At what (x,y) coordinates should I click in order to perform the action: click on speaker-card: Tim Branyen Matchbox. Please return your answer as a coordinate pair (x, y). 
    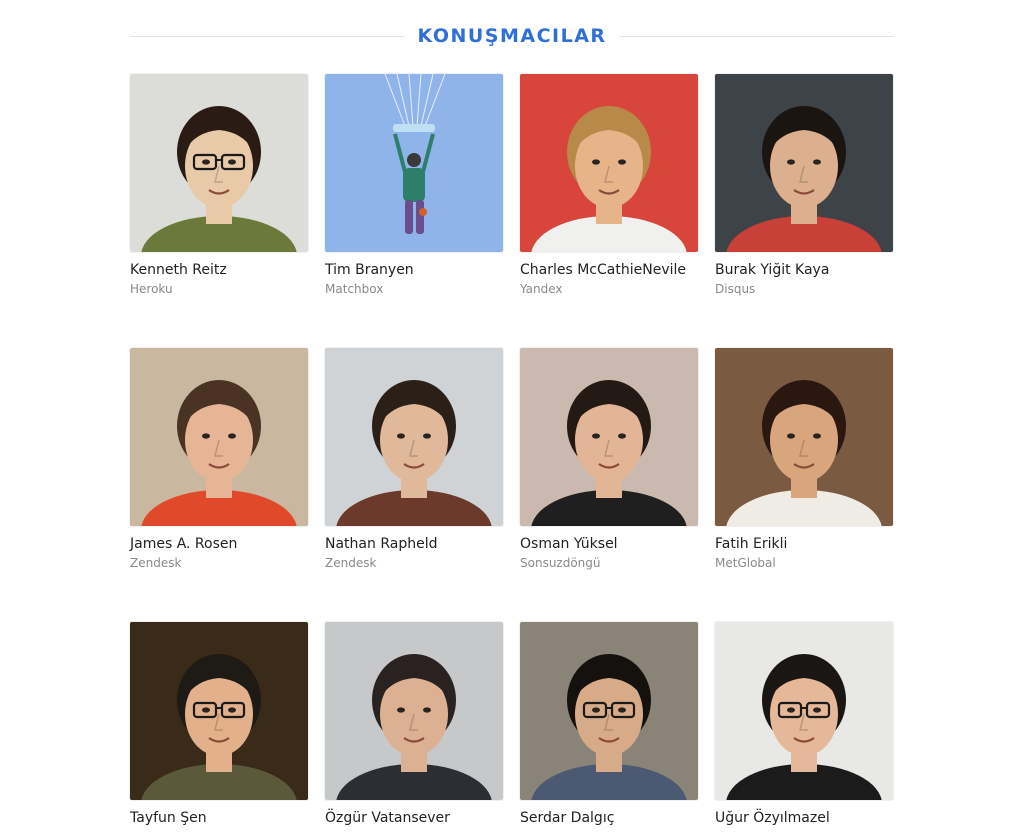
    Looking at the image, I should click on (414, 185).